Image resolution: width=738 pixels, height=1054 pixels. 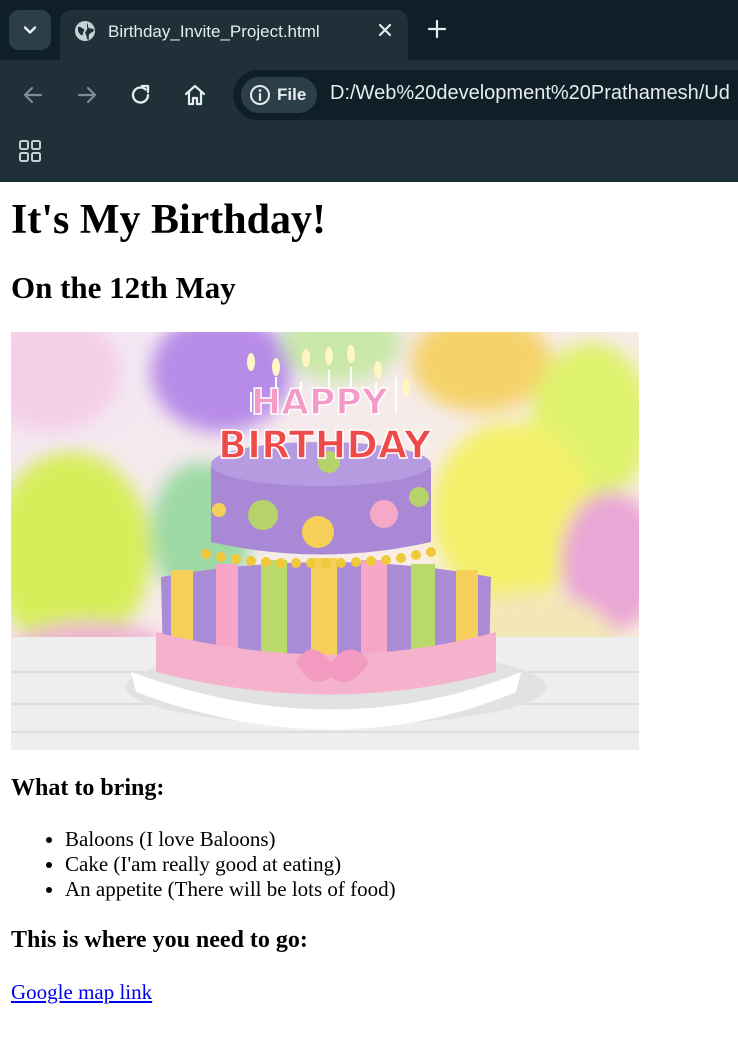 I want to click on home-icon, so click(x=195, y=95).